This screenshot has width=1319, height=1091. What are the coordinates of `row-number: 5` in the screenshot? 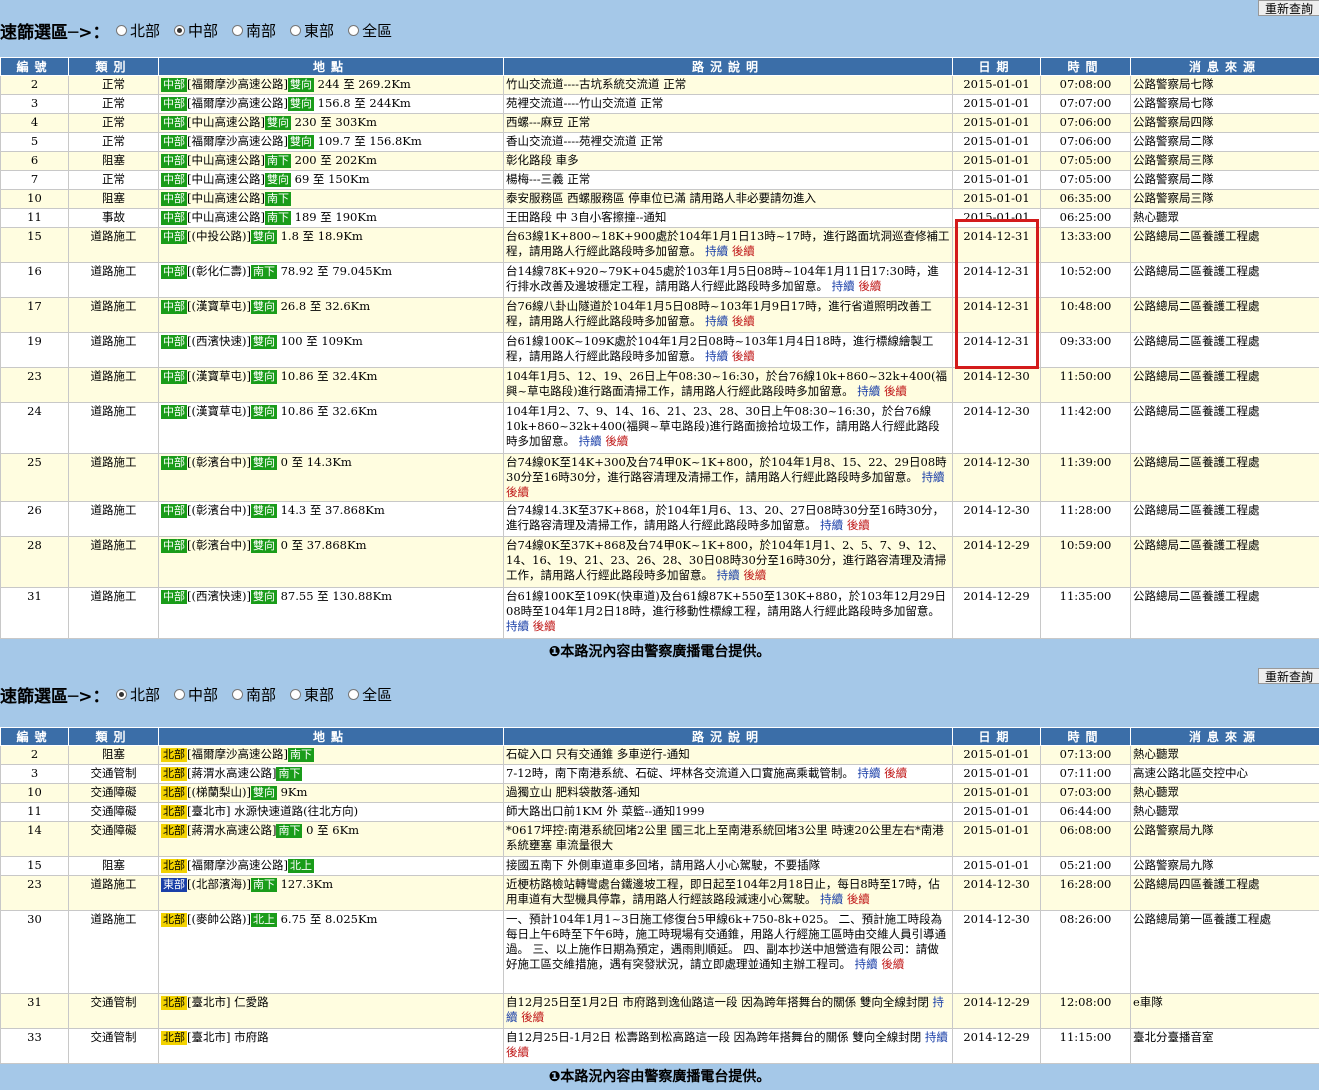 It's located at (34, 142).